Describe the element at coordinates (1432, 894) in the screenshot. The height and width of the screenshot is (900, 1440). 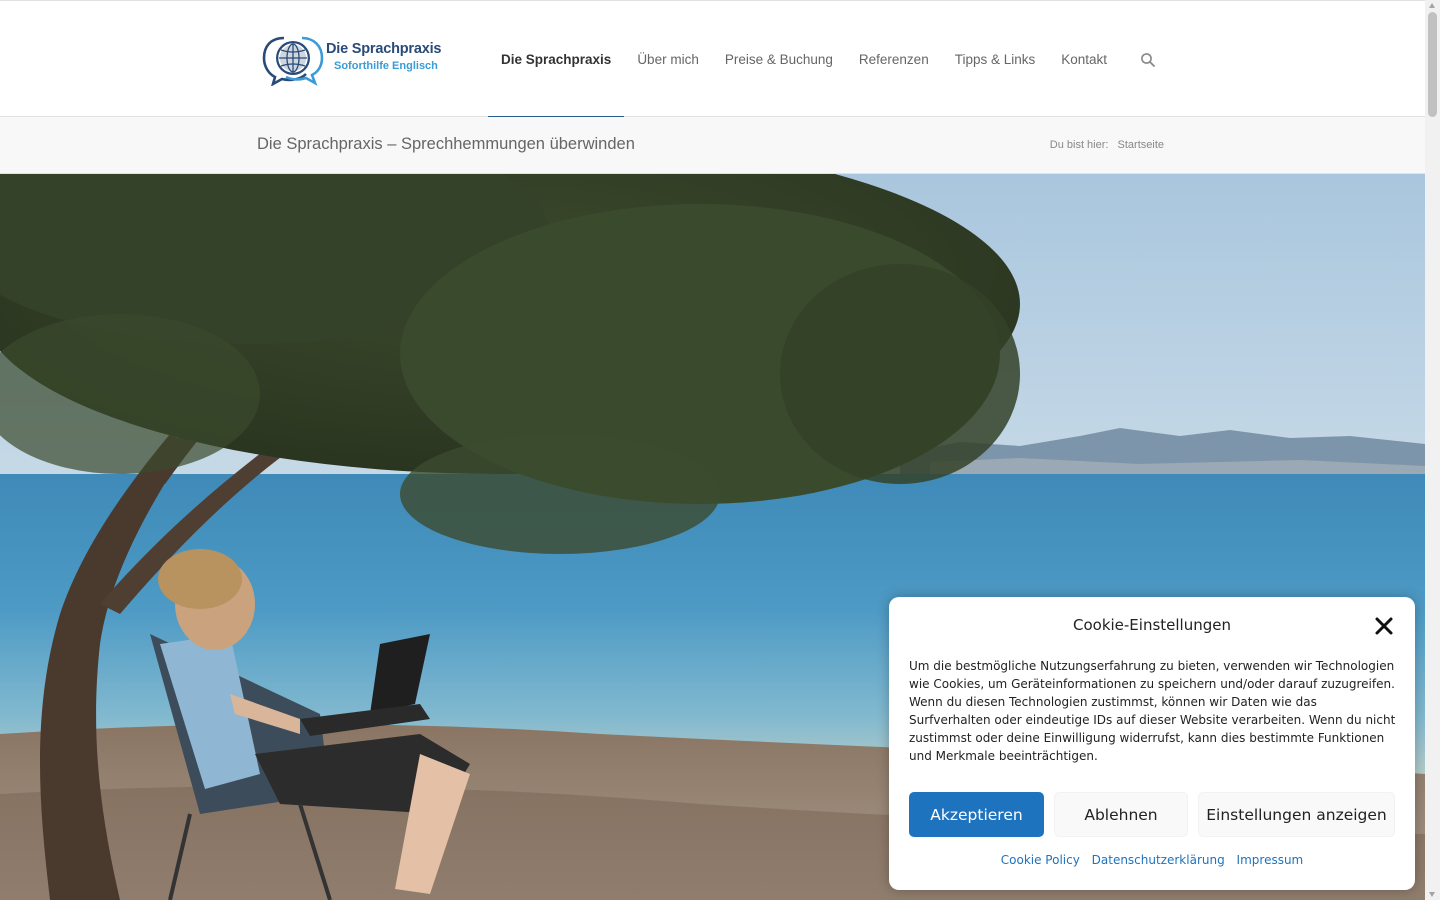
I see `scroll-down-arrow-icon` at that location.